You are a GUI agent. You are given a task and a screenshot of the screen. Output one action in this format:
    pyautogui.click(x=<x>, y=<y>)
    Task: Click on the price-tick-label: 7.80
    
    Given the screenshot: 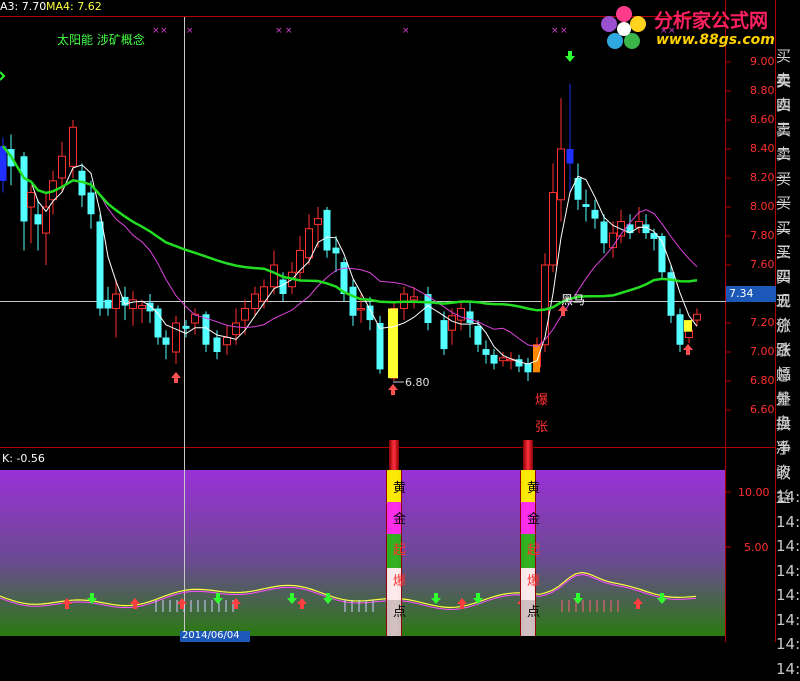 What is the action you would take?
    pyautogui.click(x=762, y=235)
    